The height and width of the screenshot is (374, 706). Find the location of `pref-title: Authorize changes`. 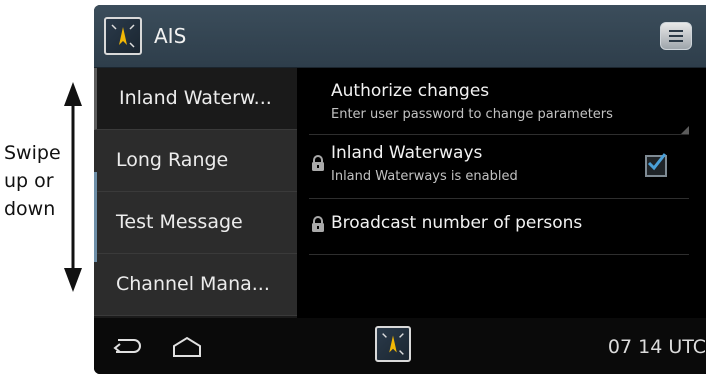

pref-title: Authorize changes is located at coordinates (410, 91).